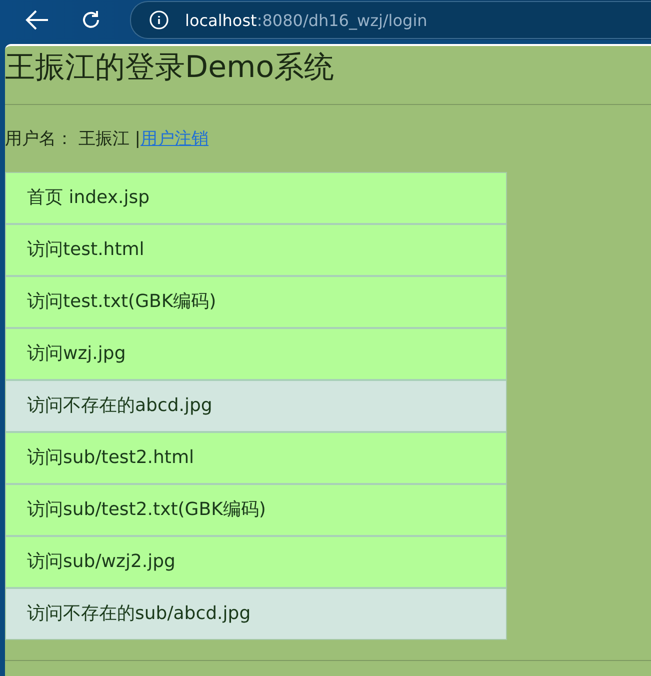 The height and width of the screenshot is (676, 651). What do you see at coordinates (256, 405) in the screenshot?
I see `menu-item: 访问不存在的abcd.jpg` at bounding box center [256, 405].